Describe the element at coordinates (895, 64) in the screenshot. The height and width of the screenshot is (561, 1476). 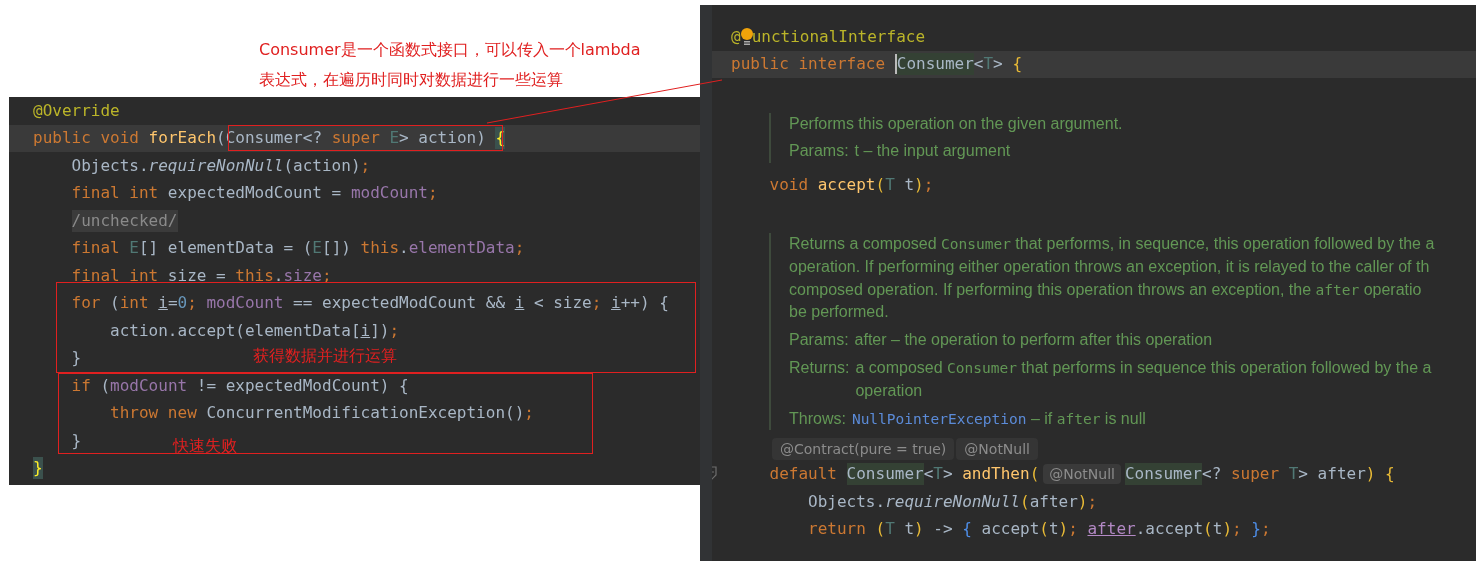
I see `text-cursor` at that location.